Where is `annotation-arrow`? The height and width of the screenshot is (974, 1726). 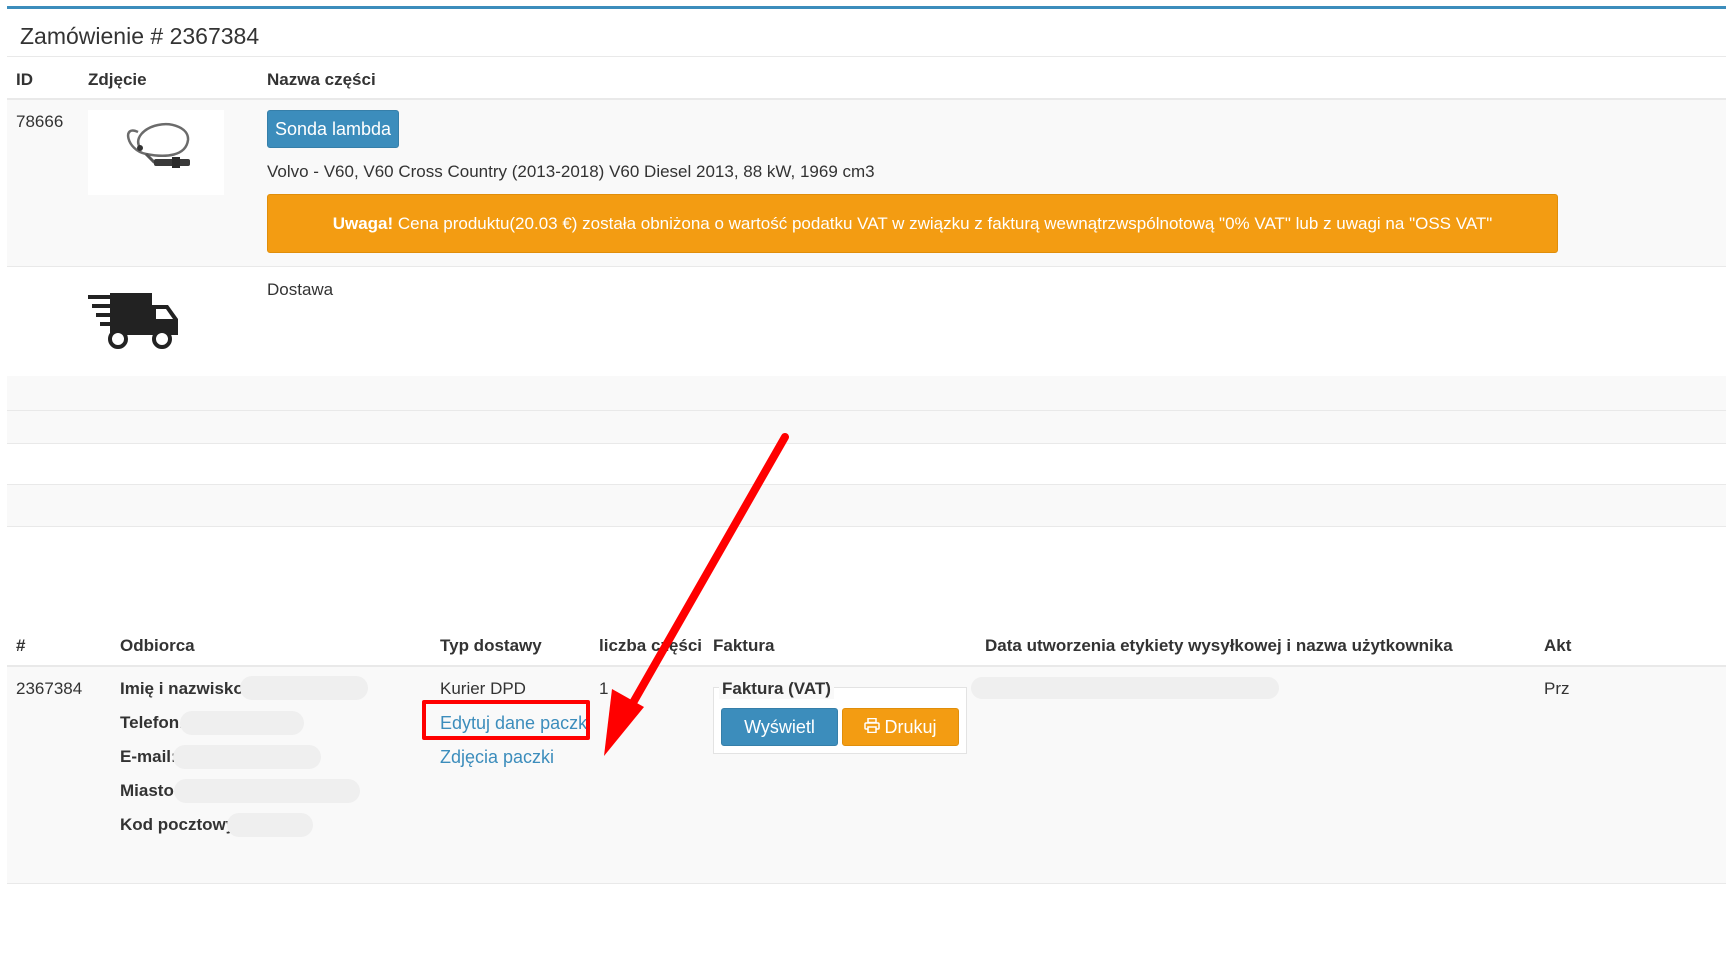 annotation-arrow is located at coordinates (696, 594).